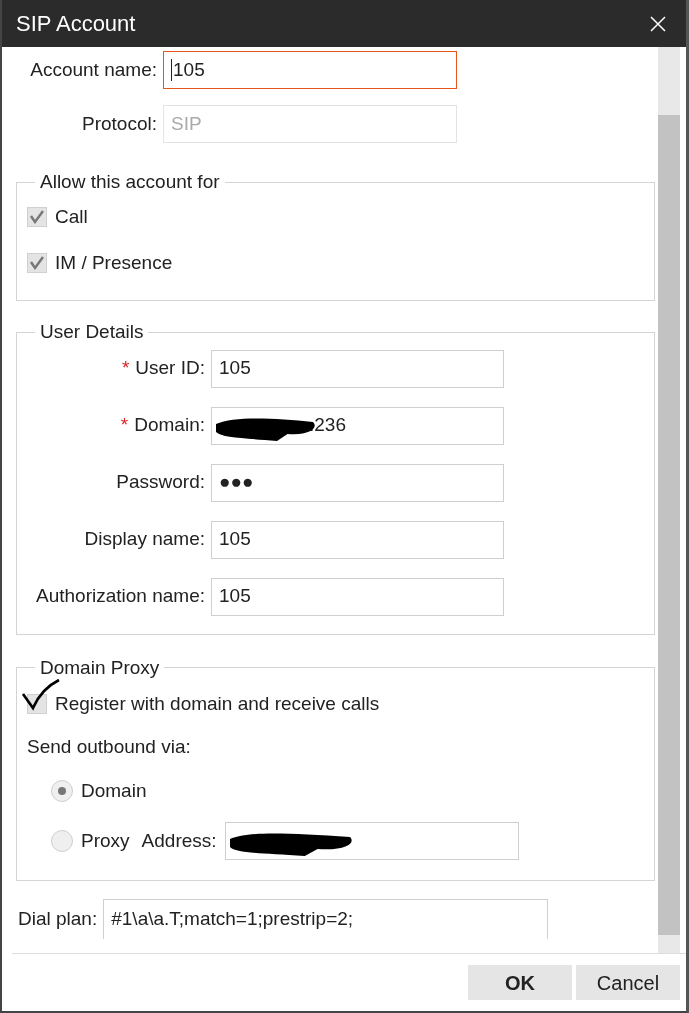  Describe the element at coordinates (169, 425) in the screenshot. I see `field-label: Domain:` at that location.